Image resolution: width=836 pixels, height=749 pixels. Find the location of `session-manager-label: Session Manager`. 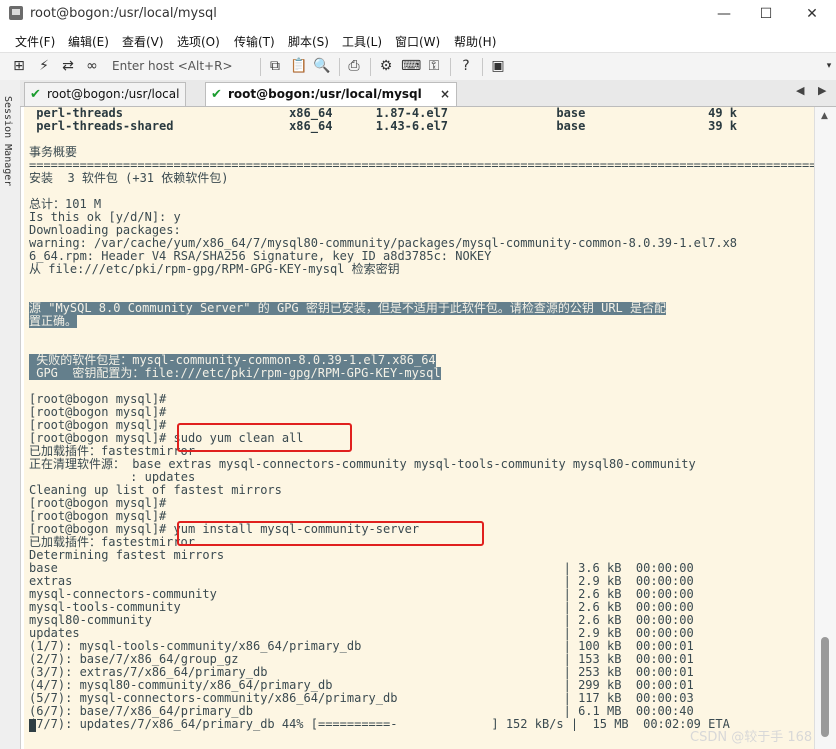

session-manager-label: Session Manager is located at coordinates (7, 141).